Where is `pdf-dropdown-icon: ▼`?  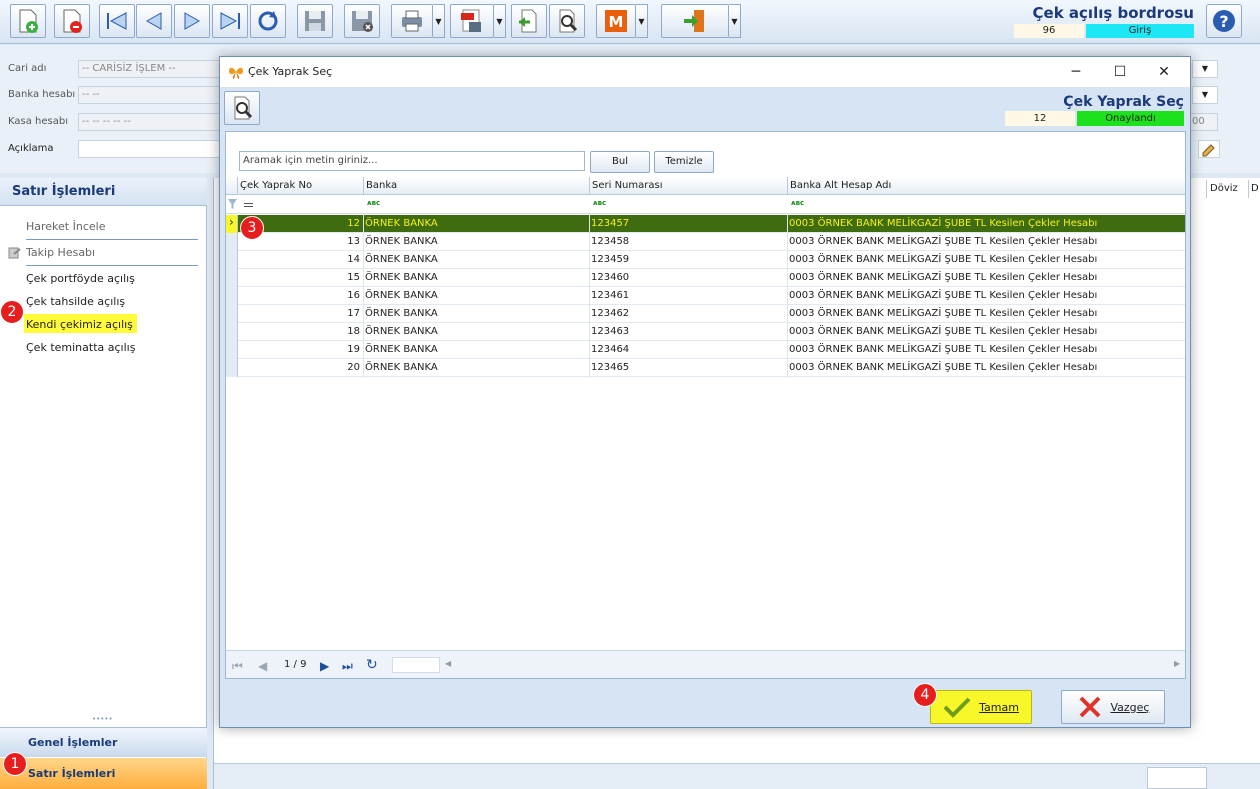 pdf-dropdown-icon: ▼ is located at coordinates (500, 21).